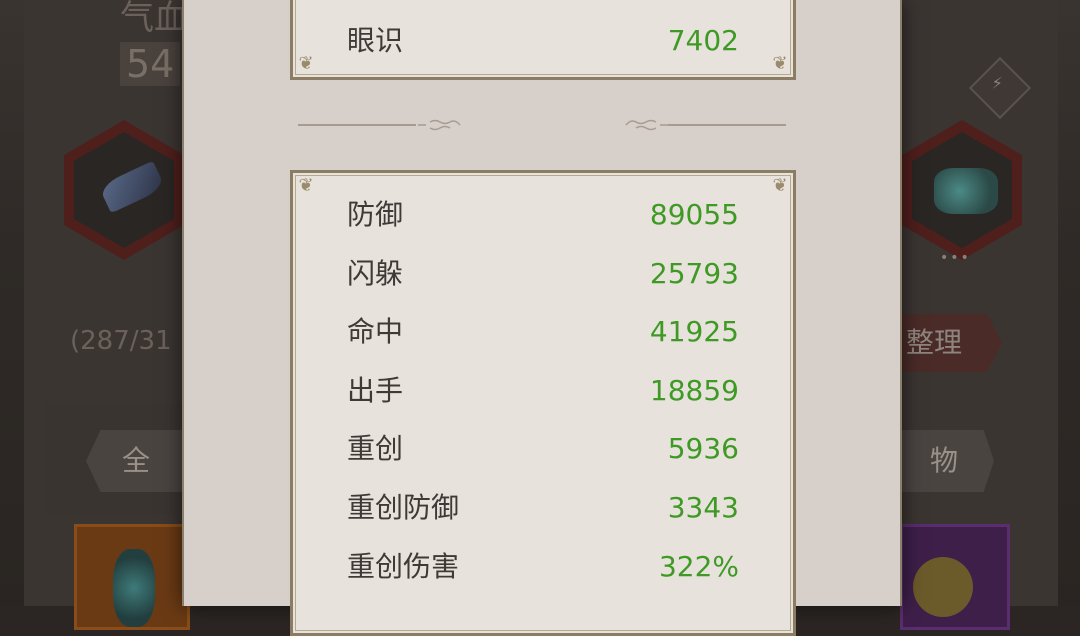  I want to click on stat-row: 重创伤害 322%, so click(543, 567).